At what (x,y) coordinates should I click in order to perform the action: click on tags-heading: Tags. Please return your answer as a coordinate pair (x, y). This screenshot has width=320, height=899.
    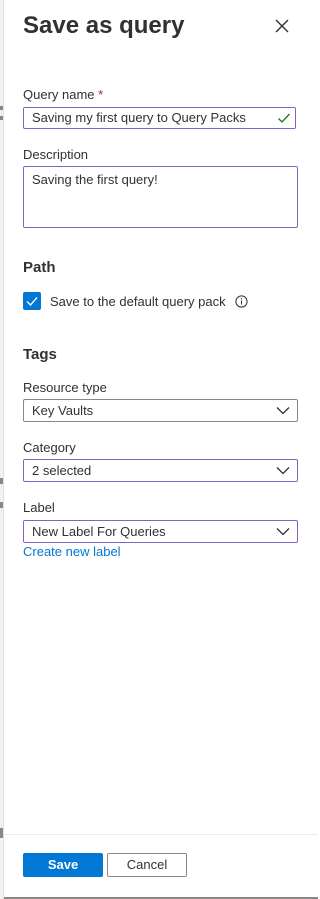
    Looking at the image, I should click on (40, 354).